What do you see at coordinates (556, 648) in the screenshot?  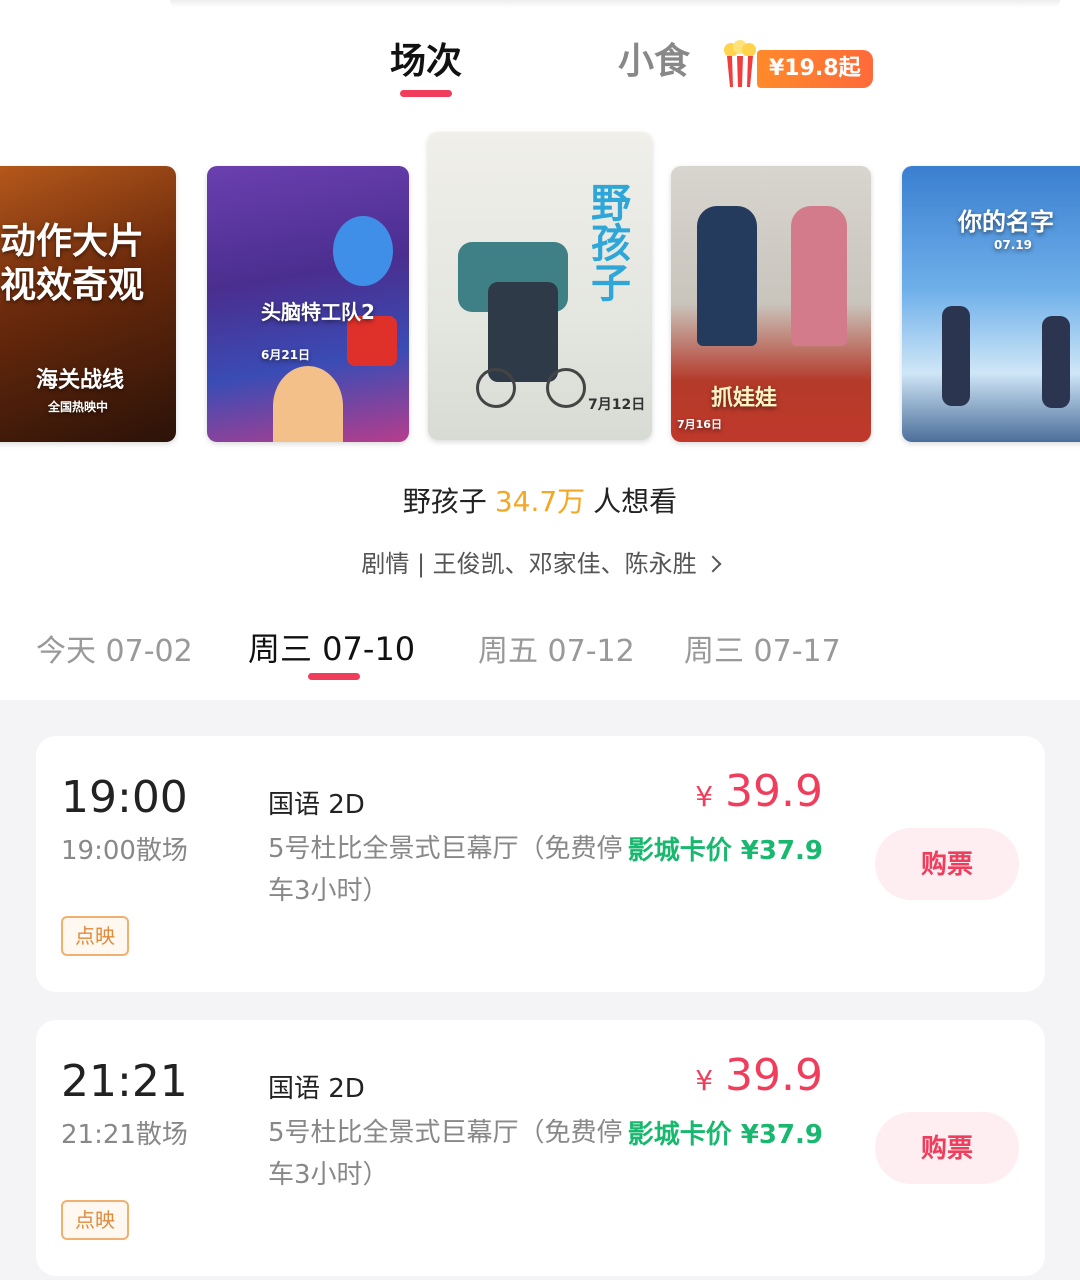 I see `date-tab-0712: 周五 07-12` at bounding box center [556, 648].